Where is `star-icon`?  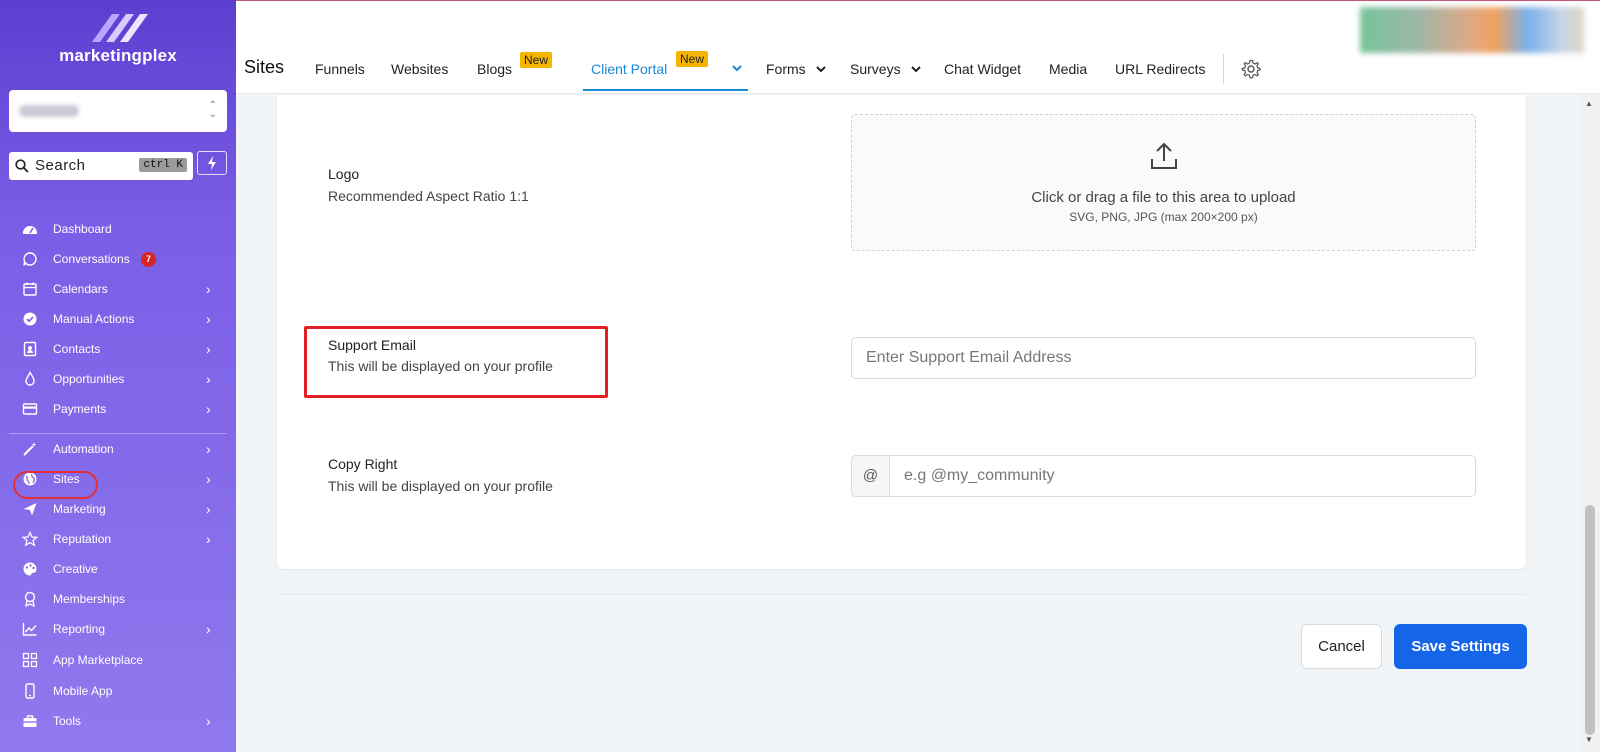 star-icon is located at coordinates (30, 539).